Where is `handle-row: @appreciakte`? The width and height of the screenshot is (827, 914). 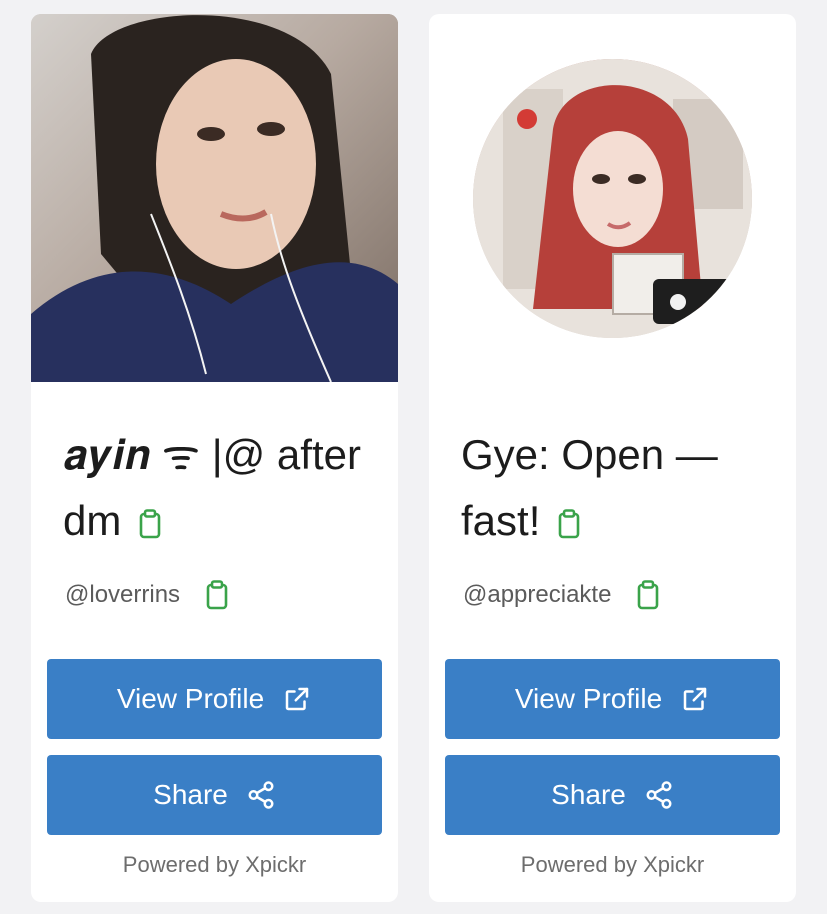
handle-row: @appreciakte is located at coordinates (561, 595).